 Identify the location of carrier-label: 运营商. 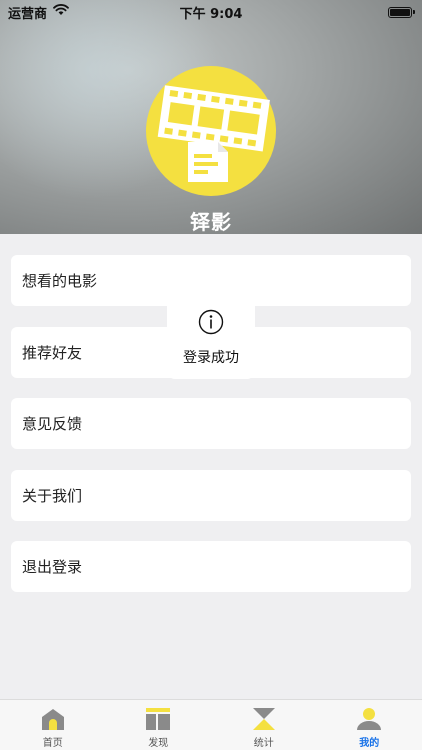
(28, 14).